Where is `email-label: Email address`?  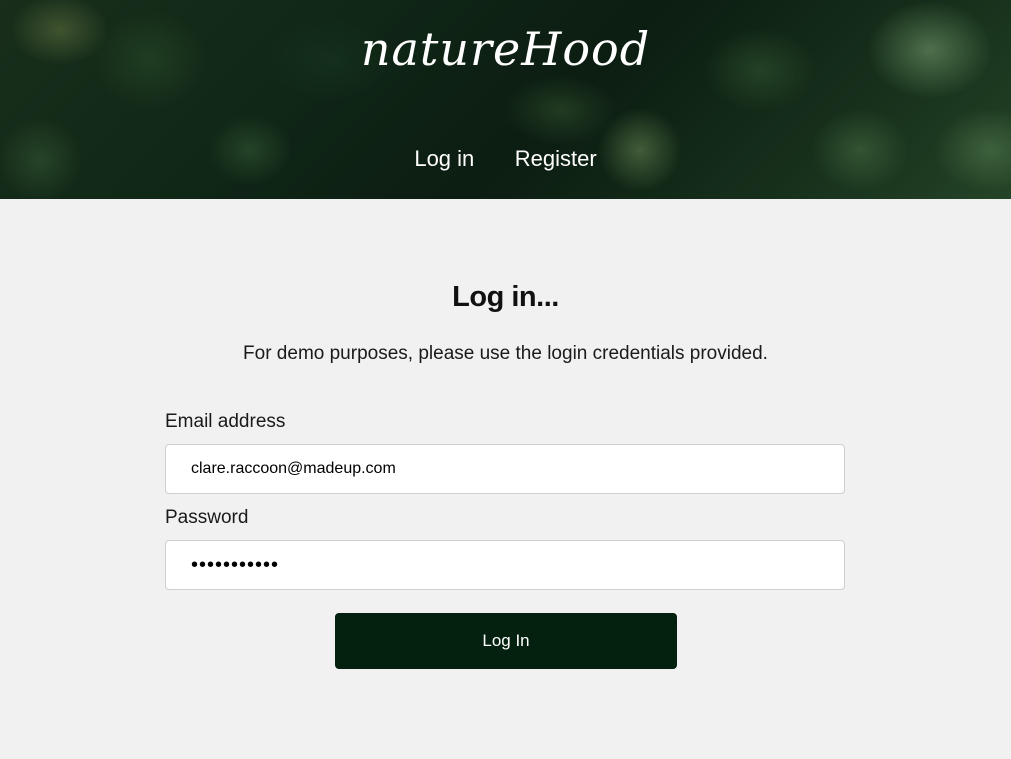
email-label: Email address is located at coordinates (225, 421).